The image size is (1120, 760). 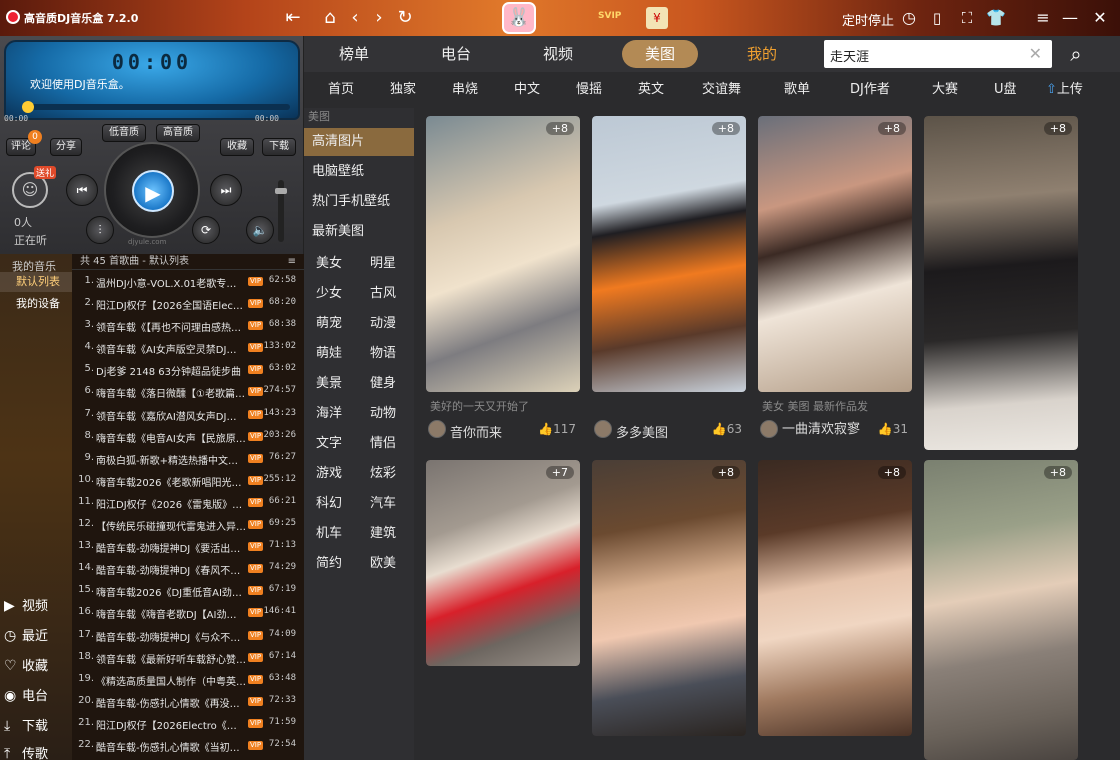 I want to click on playlist-row: 9. 南极白狐-新歌+精选热播中文舞… VIP 76:27, so click(x=188, y=458).